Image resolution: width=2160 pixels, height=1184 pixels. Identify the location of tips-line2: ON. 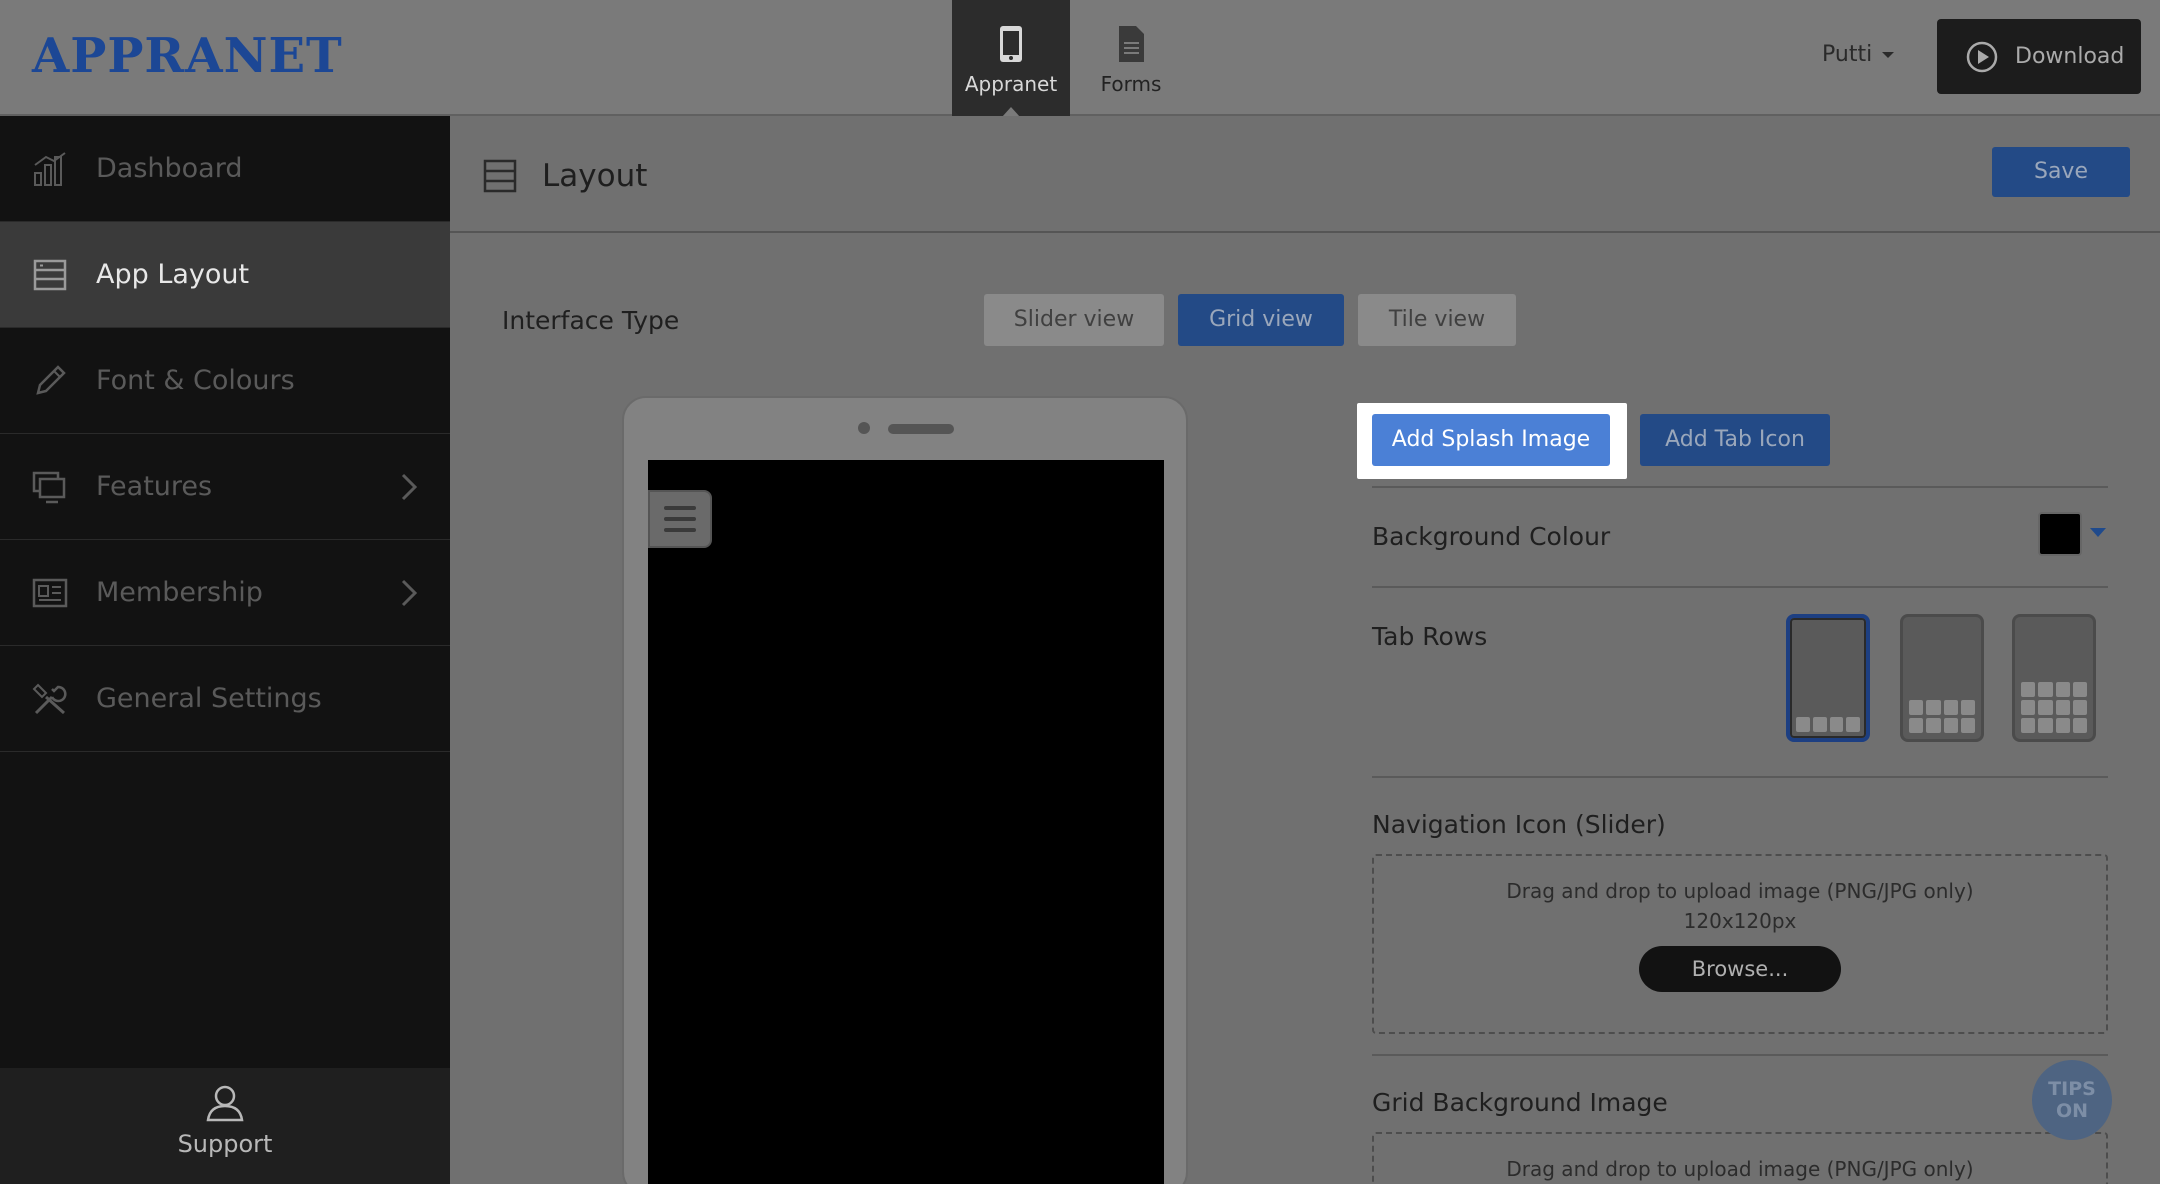
(2072, 1111).